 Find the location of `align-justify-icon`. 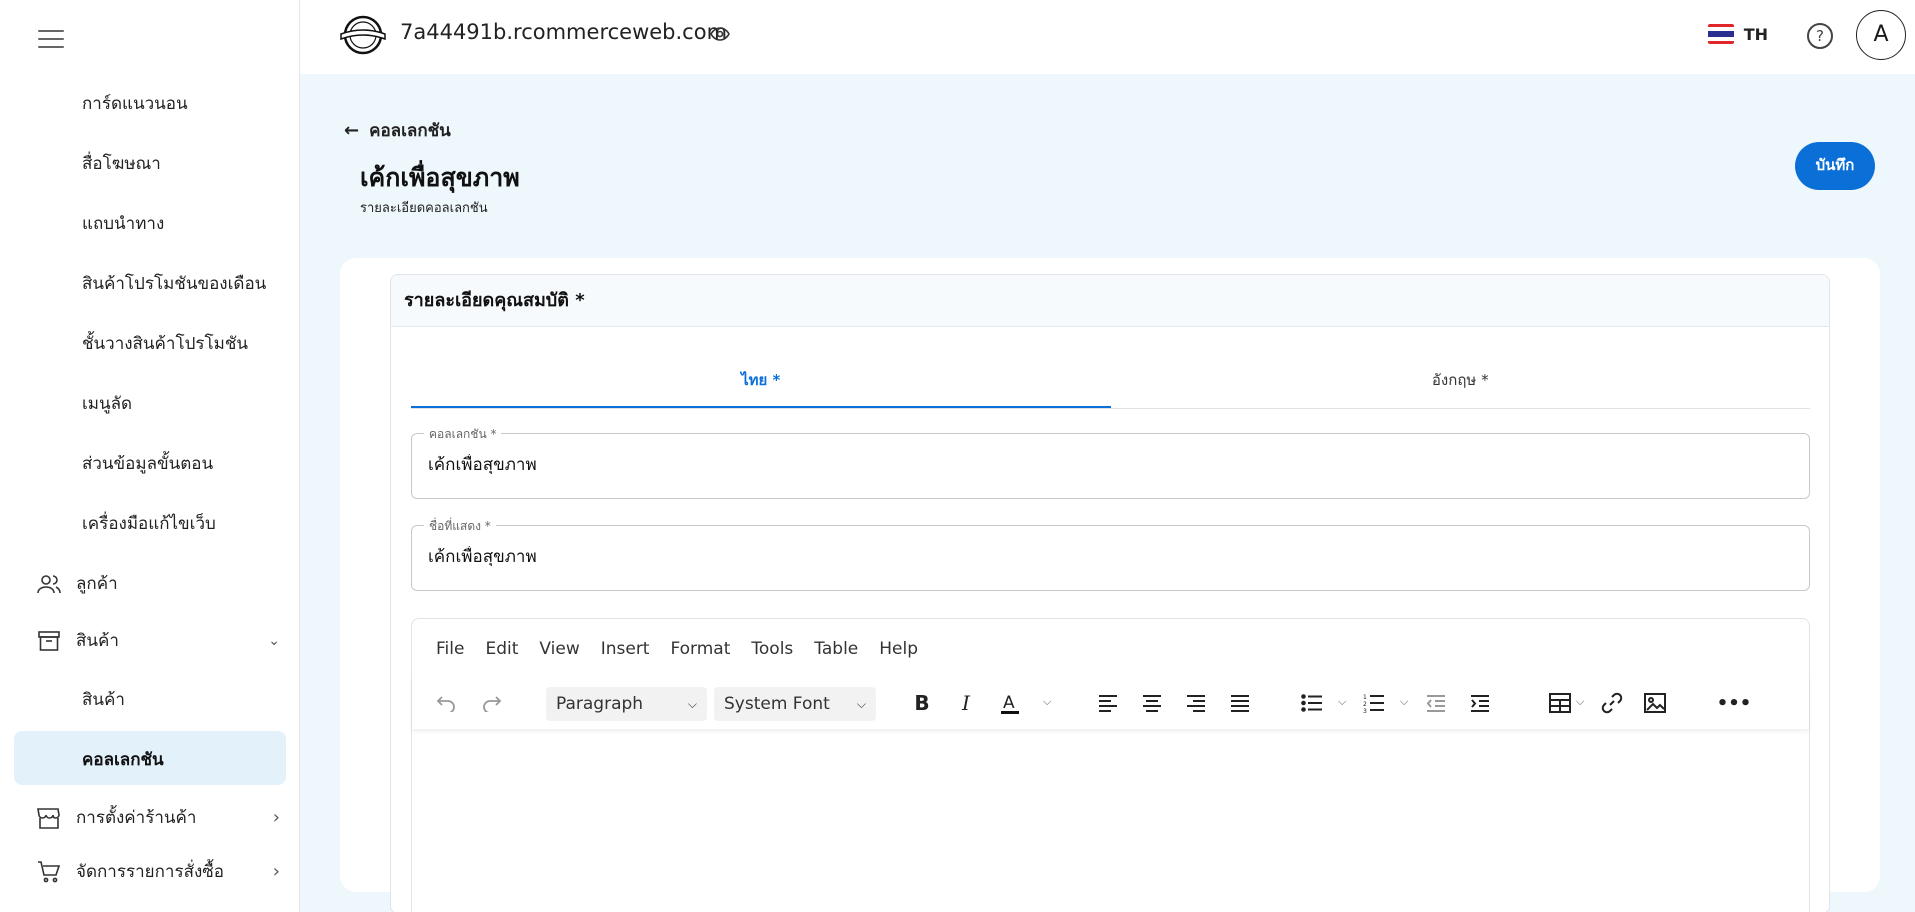

align-justify-icon is located at coordinates (1240, 703).